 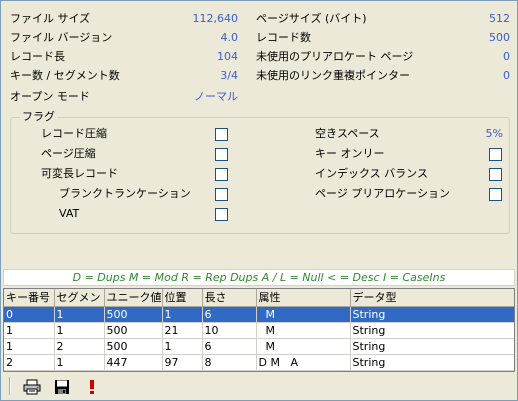 What do you see at coordinates (74, 133) in the screenshot?
I see `flag-label-record-compression: レコード圧縮` at bounding box center [74, 133].